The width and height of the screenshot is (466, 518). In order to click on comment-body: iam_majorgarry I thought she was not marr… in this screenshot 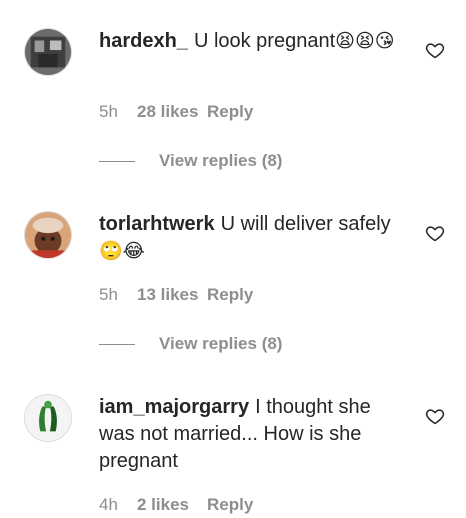, I will do `click(254, 434)`.